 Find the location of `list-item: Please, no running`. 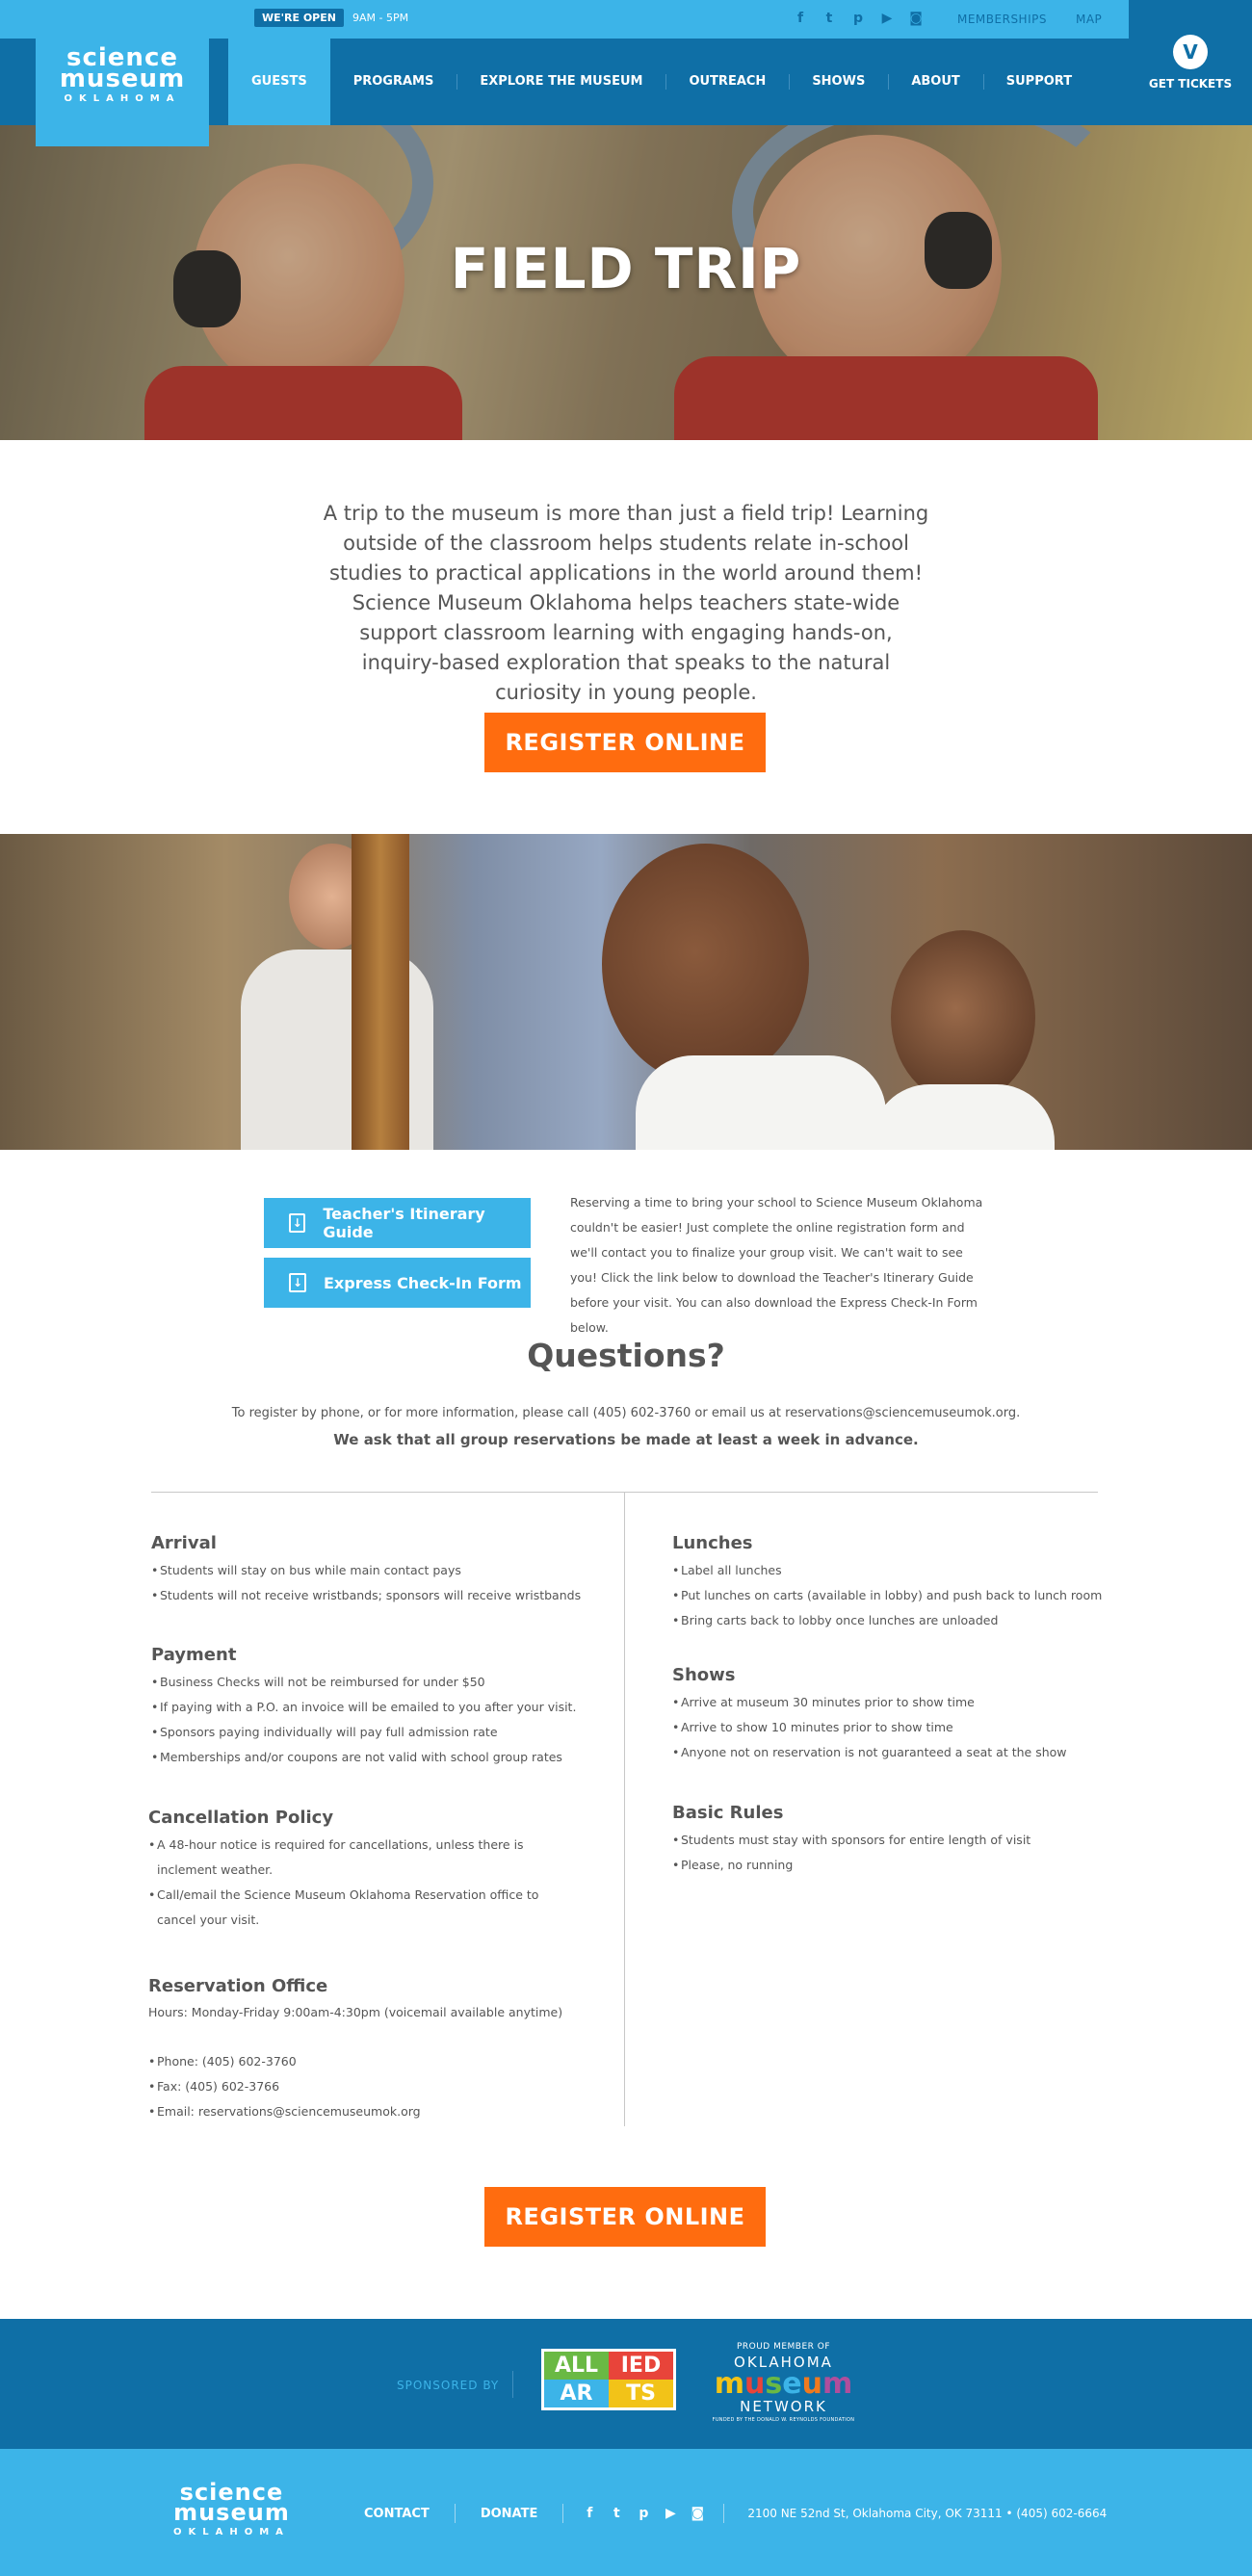

list-item: Please, no running is located at coordinates (894, 1865).